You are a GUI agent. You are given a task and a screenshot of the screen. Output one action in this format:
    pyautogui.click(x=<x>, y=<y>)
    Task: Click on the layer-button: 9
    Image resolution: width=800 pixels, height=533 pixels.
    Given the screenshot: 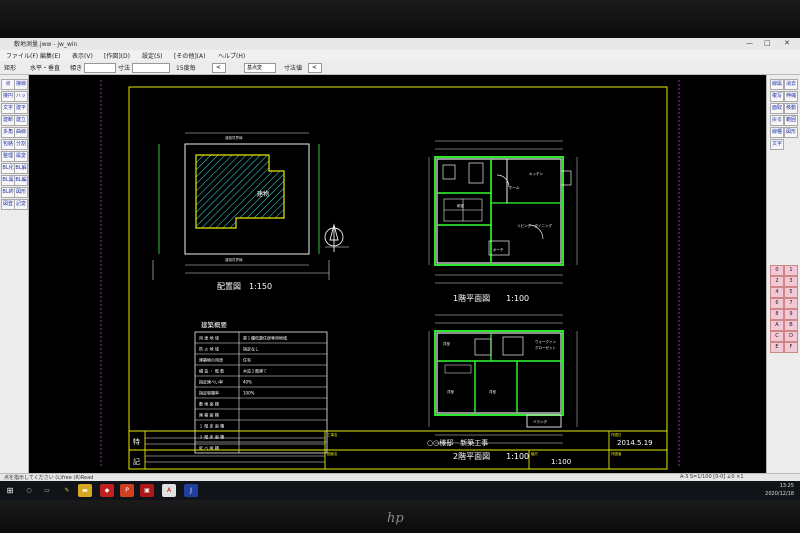 What is the action you would take?
    pyautogui.click(x=791, y=314)
    